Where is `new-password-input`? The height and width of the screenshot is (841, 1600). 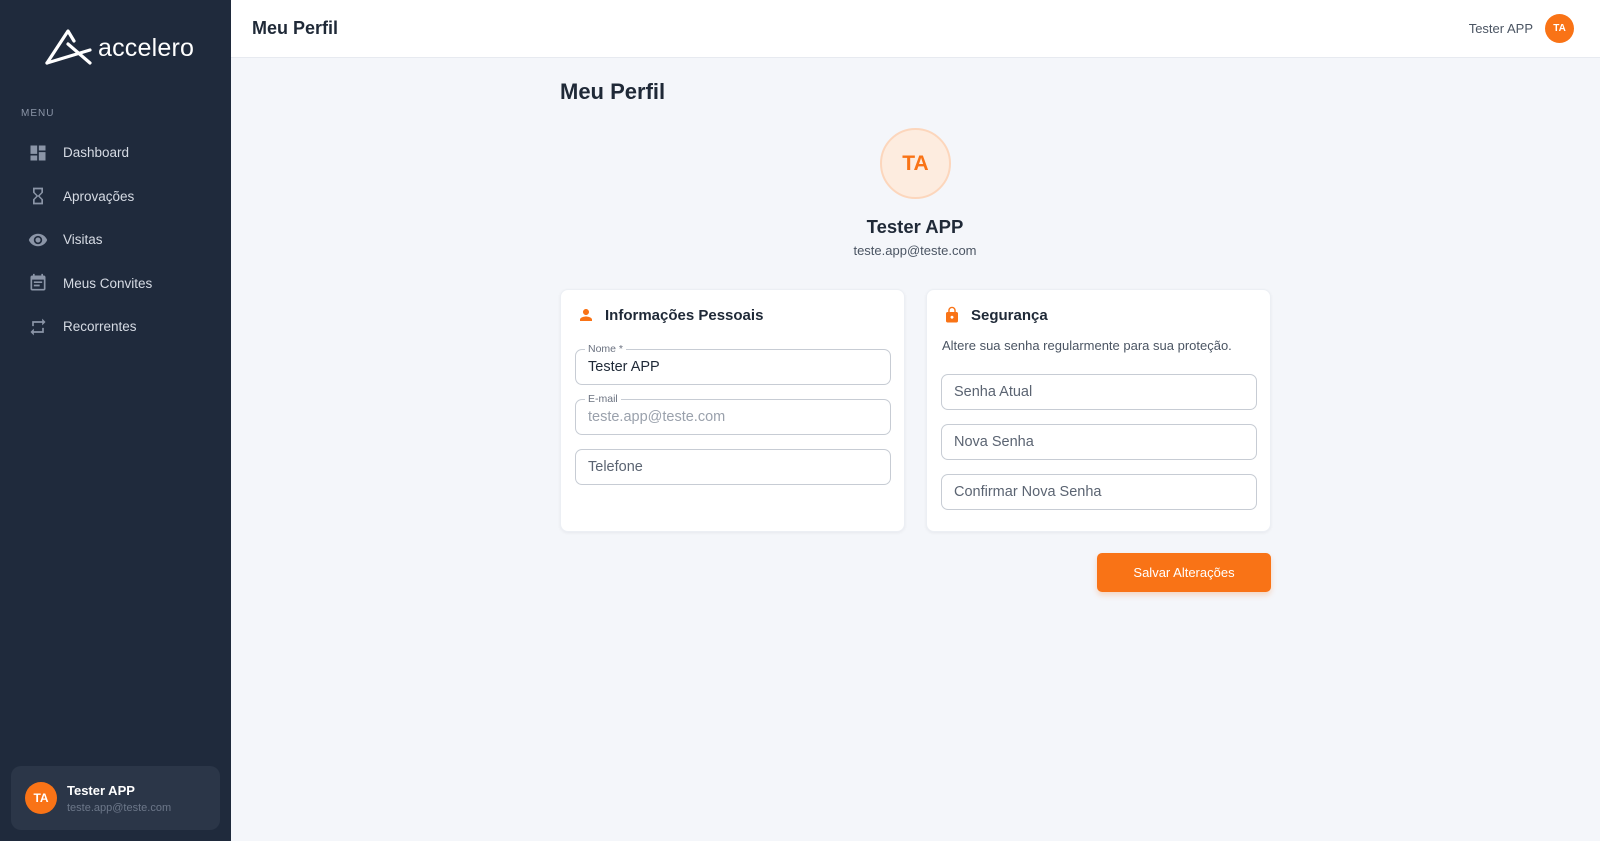
new-password-input is located at coordinates (1099, 442).